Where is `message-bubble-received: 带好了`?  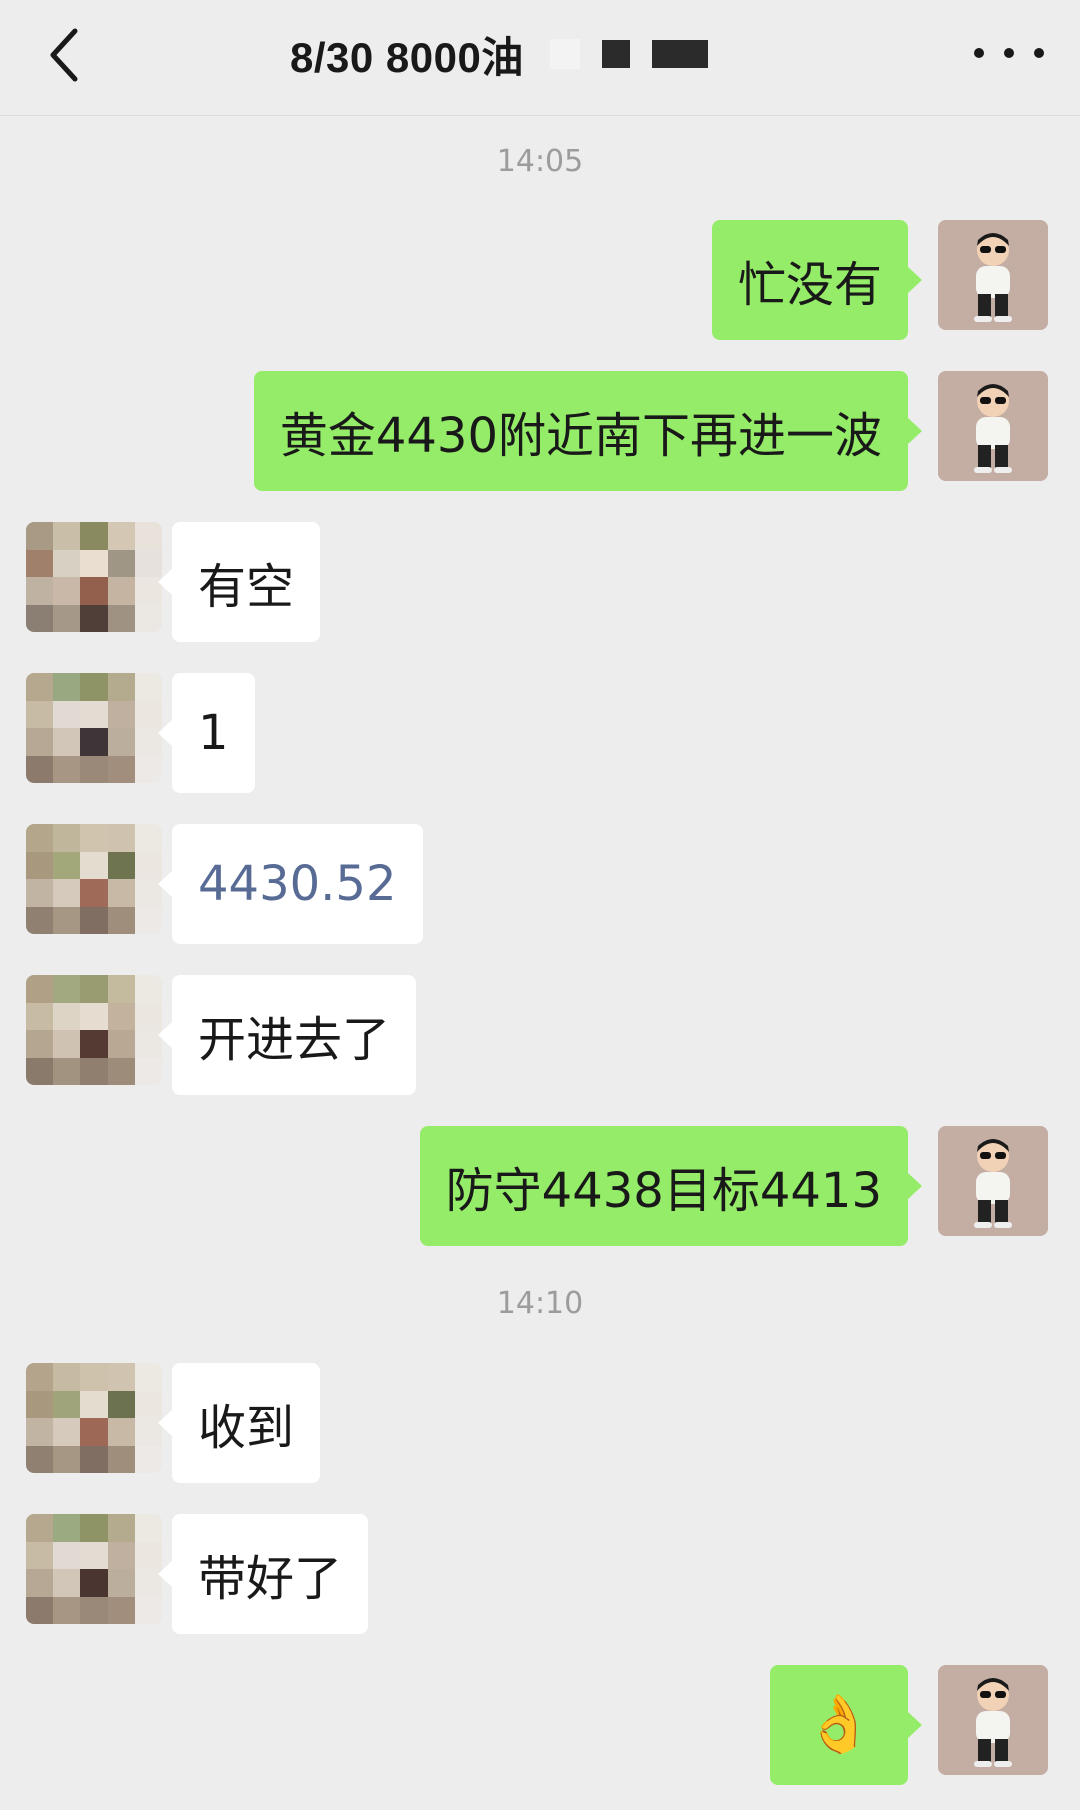
message-bubble-received: 带好了 is located at coordinates (263, 1574).